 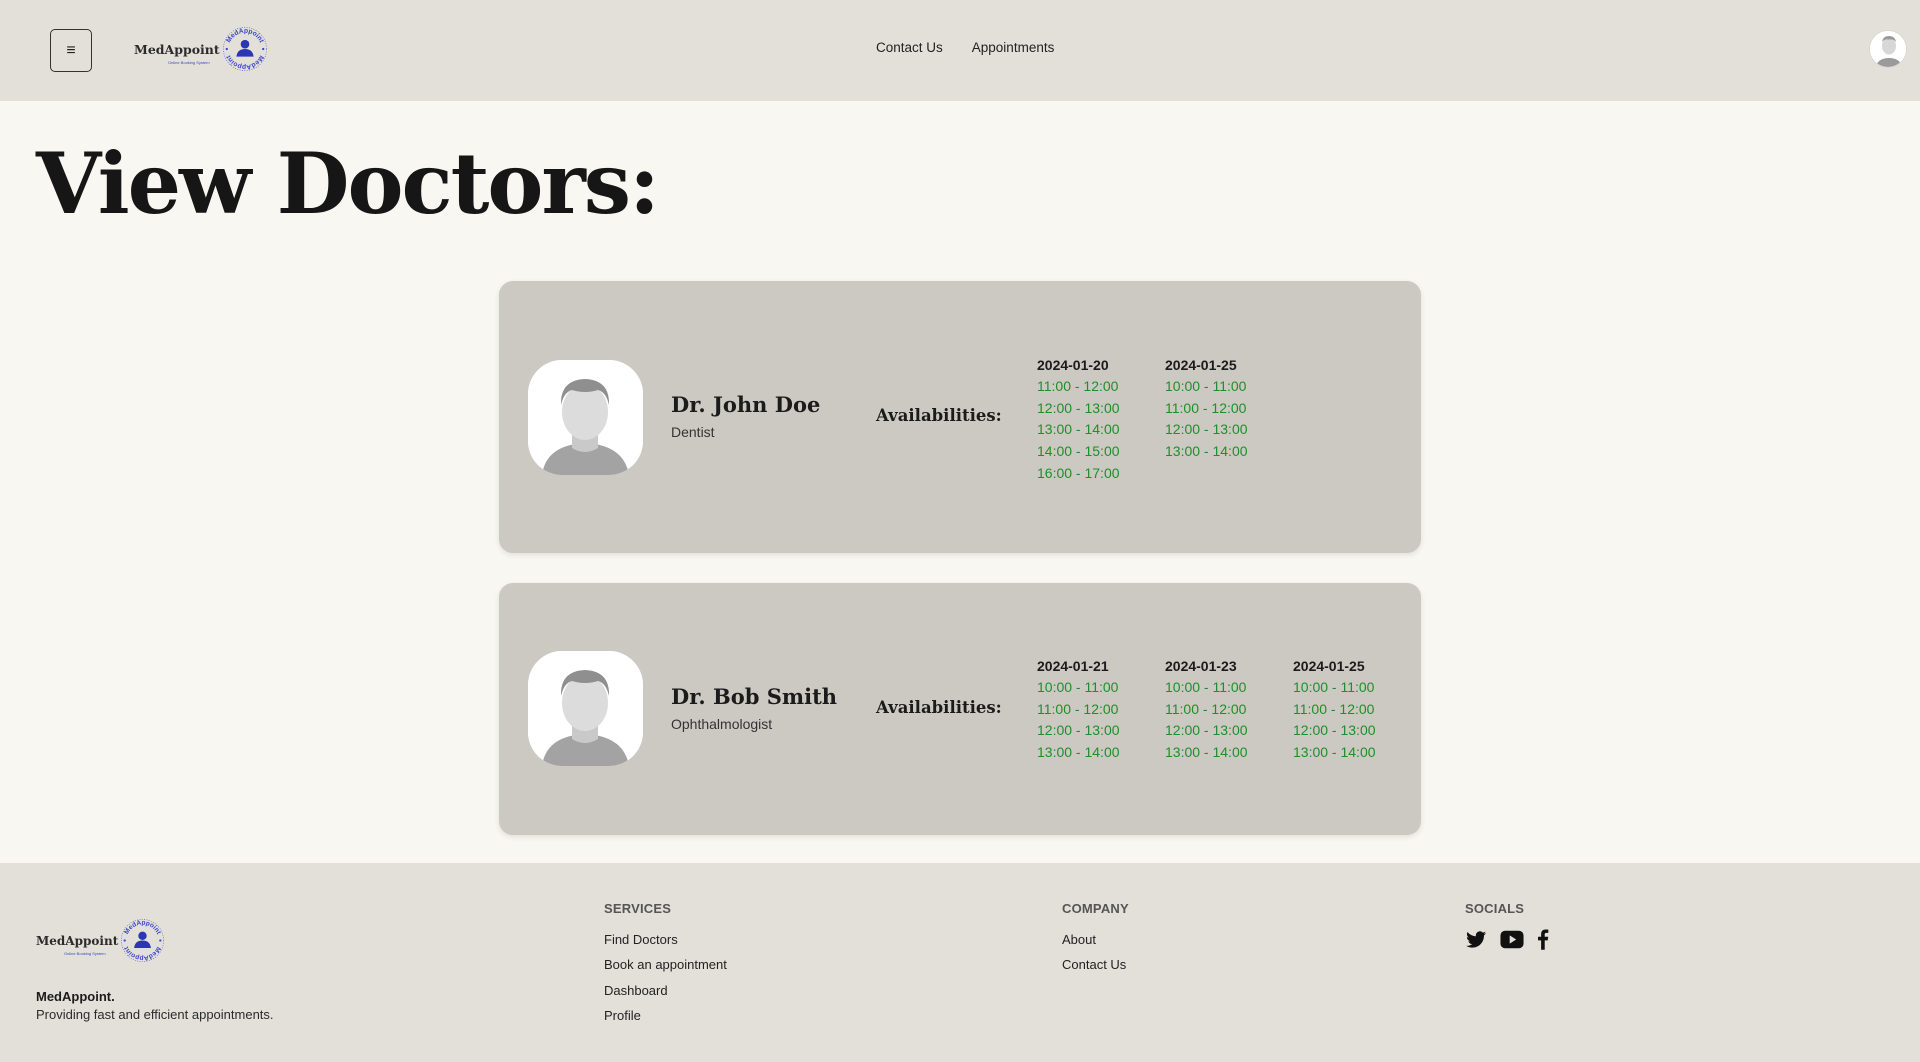 I want to click on page-title: View Doctors:, so click(x=348, y=183).